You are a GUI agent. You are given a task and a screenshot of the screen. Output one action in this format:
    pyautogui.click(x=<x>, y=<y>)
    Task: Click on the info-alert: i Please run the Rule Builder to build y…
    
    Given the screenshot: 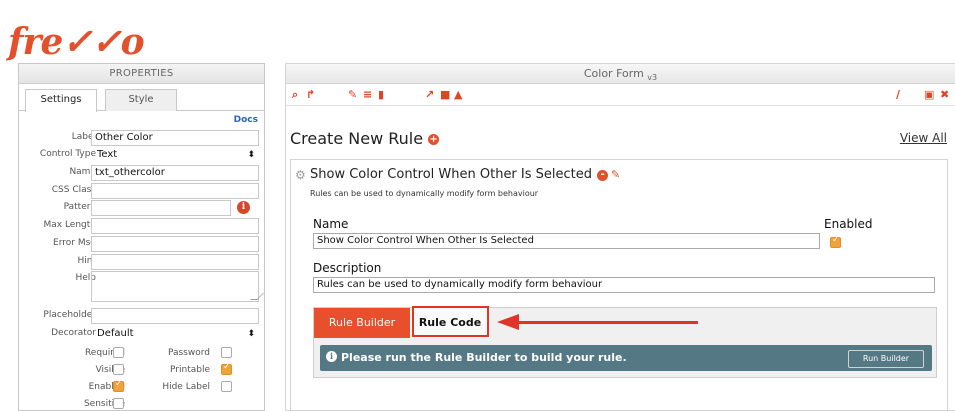 What is the action you would take?
    pyautogui.click(x=626, y=358)
    